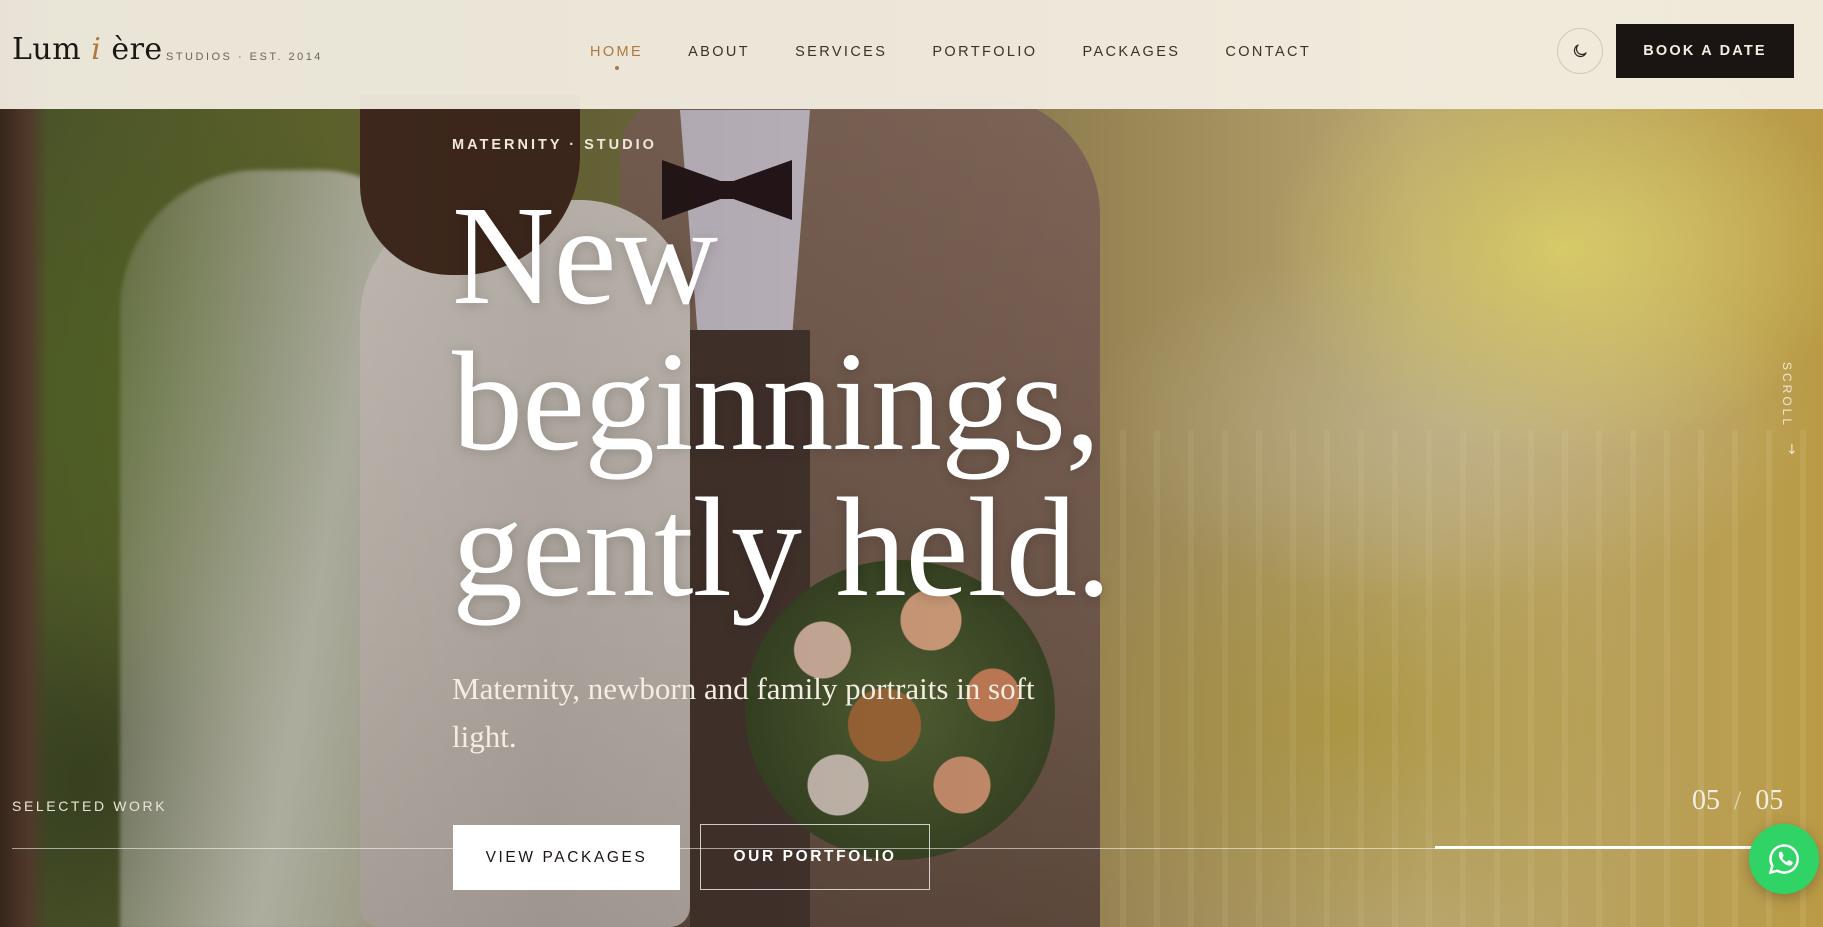 The width and height of the screenshot is (1823, 927). Describe the element at coordinates (585, 255) in the screenshot. I see `headline-line-1: New` at that location.